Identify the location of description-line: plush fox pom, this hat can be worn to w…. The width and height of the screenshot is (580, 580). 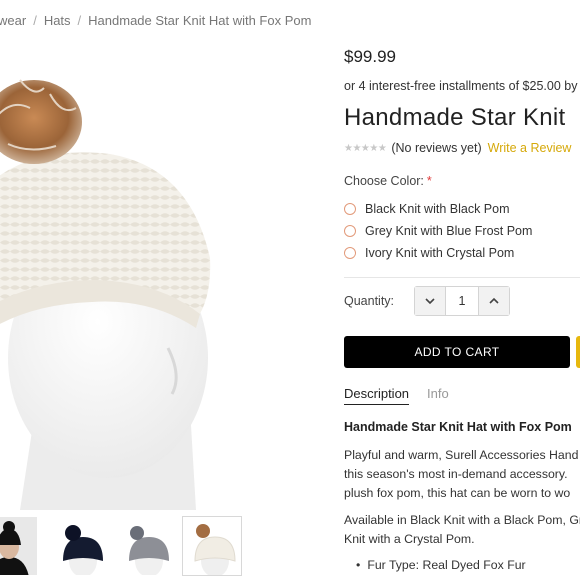
(457, 493).